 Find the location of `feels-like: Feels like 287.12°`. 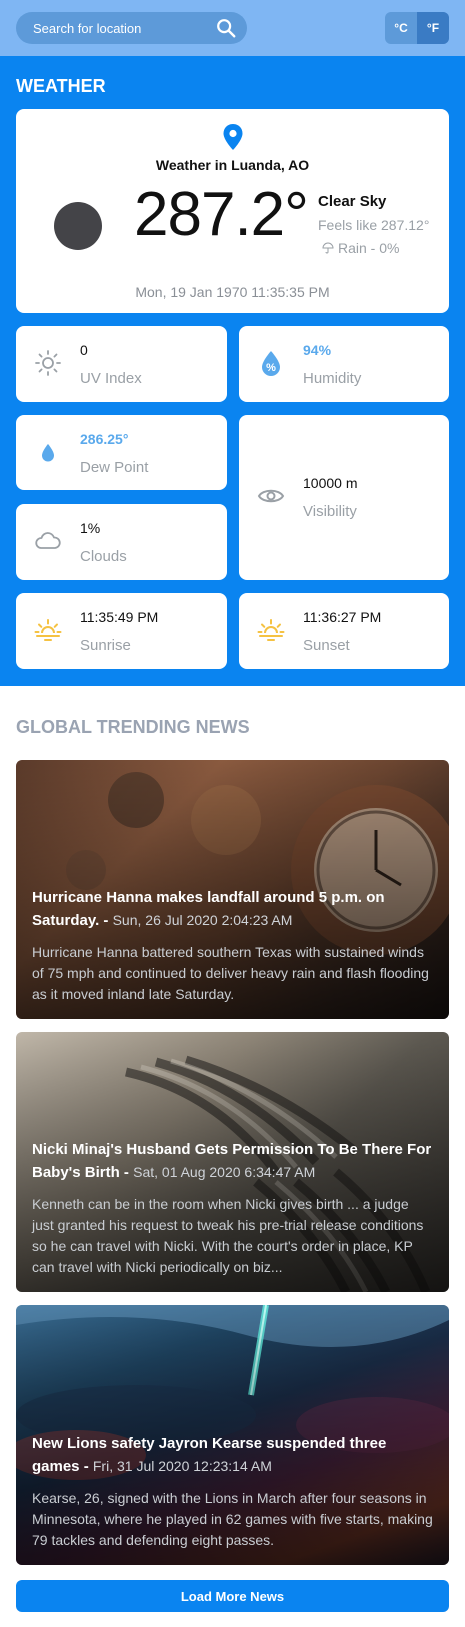

feels-like: Feels like 287.12° is located at coordinates (374, 225).